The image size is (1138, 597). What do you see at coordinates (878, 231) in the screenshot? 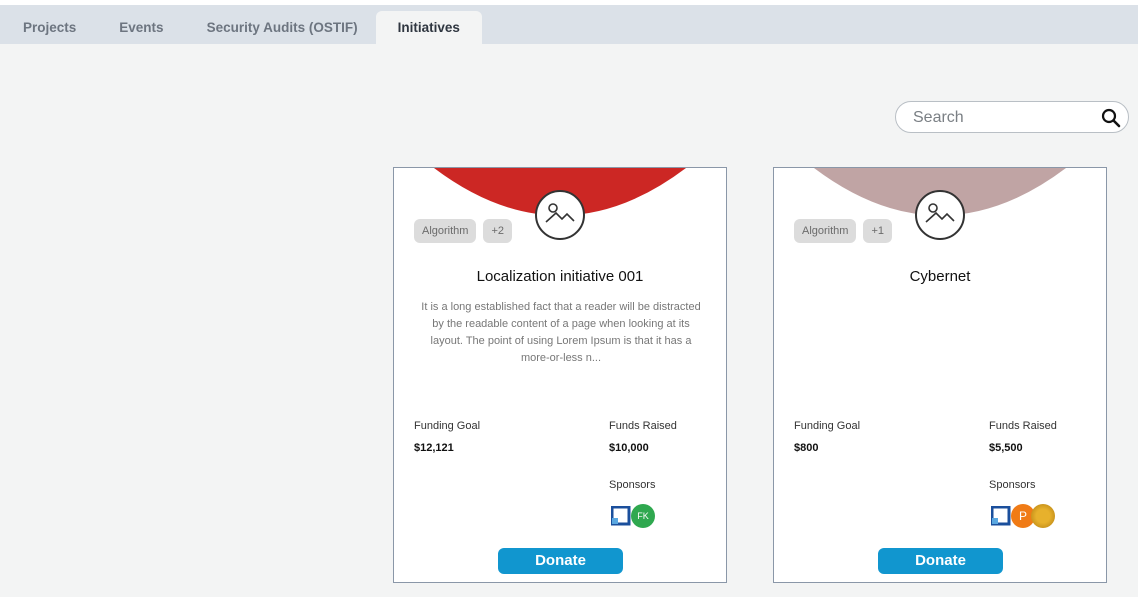
I see `tag-more: +1` at bounding box center [878, 231].